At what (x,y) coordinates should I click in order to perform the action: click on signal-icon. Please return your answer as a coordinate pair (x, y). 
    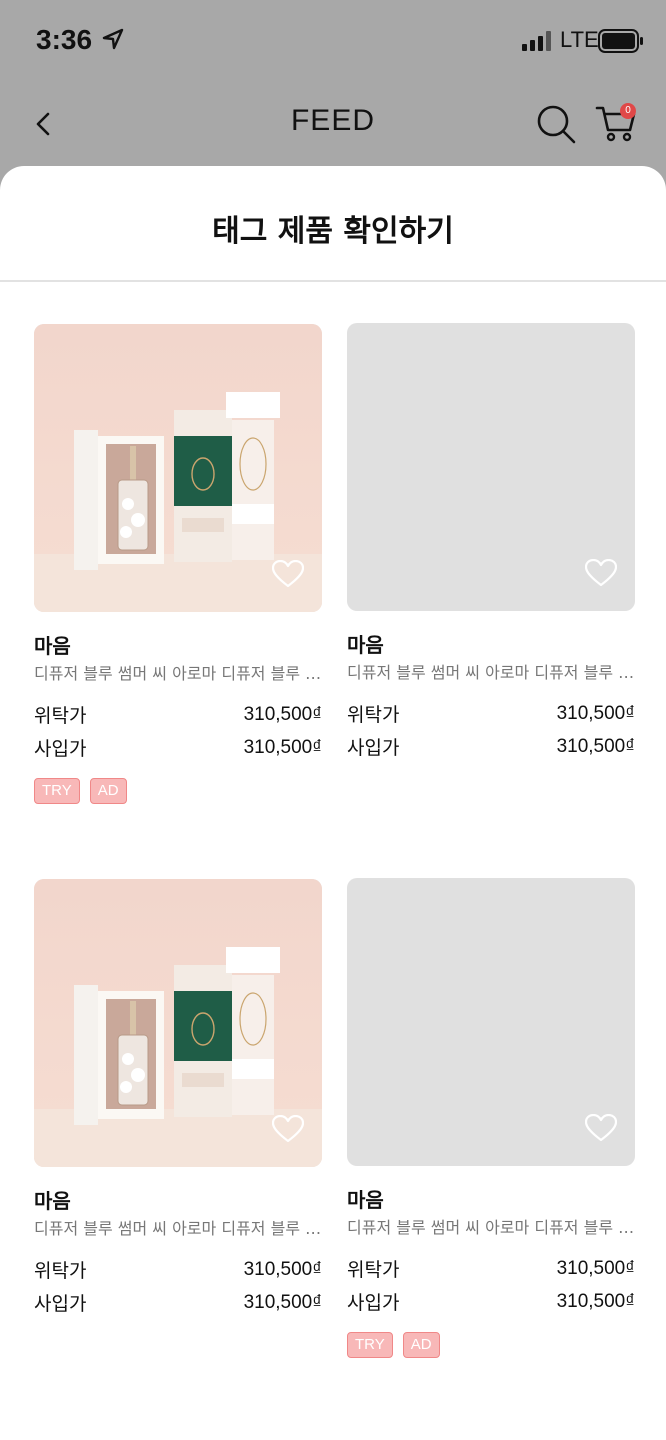
    Looking at the image, I should click on (536, 41).